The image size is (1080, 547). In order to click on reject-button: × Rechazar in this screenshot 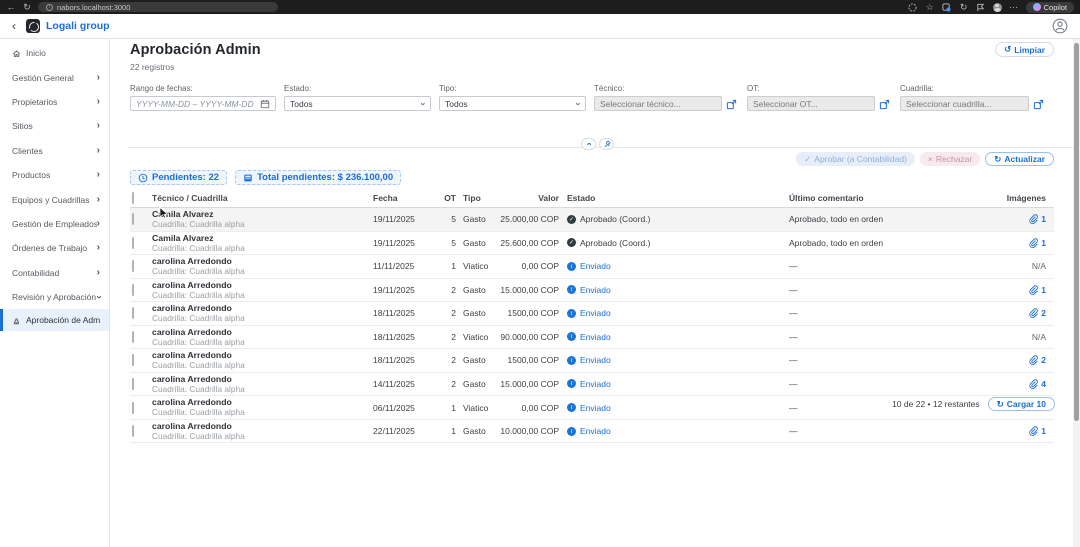, I will do `click(950, 159)`.